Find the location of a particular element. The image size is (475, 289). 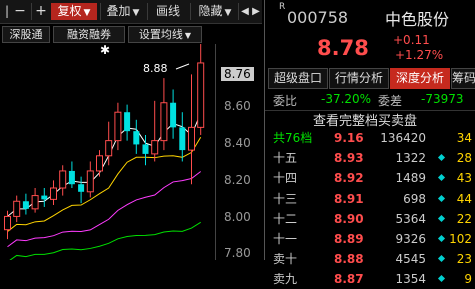

moving-average-line is located at coordinates (104, 184).